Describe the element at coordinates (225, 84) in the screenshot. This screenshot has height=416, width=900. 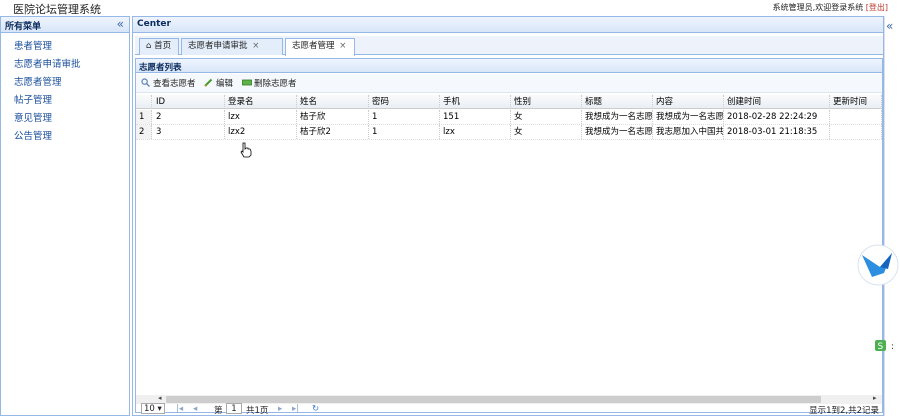
I see `edit-label: 编辑` at that location.